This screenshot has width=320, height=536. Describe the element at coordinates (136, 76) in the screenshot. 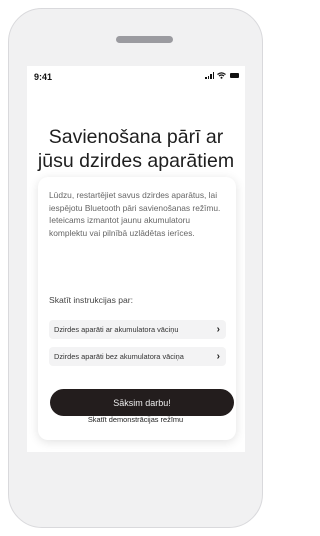

I see `status-bar: 9:41` at that location.